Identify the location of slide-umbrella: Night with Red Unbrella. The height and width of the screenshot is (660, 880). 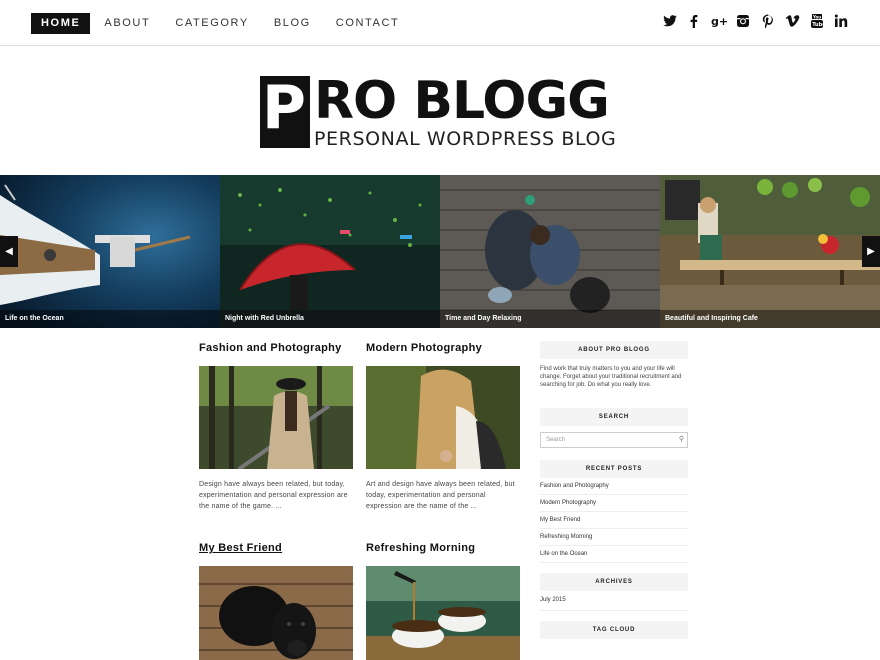
(330, 251).